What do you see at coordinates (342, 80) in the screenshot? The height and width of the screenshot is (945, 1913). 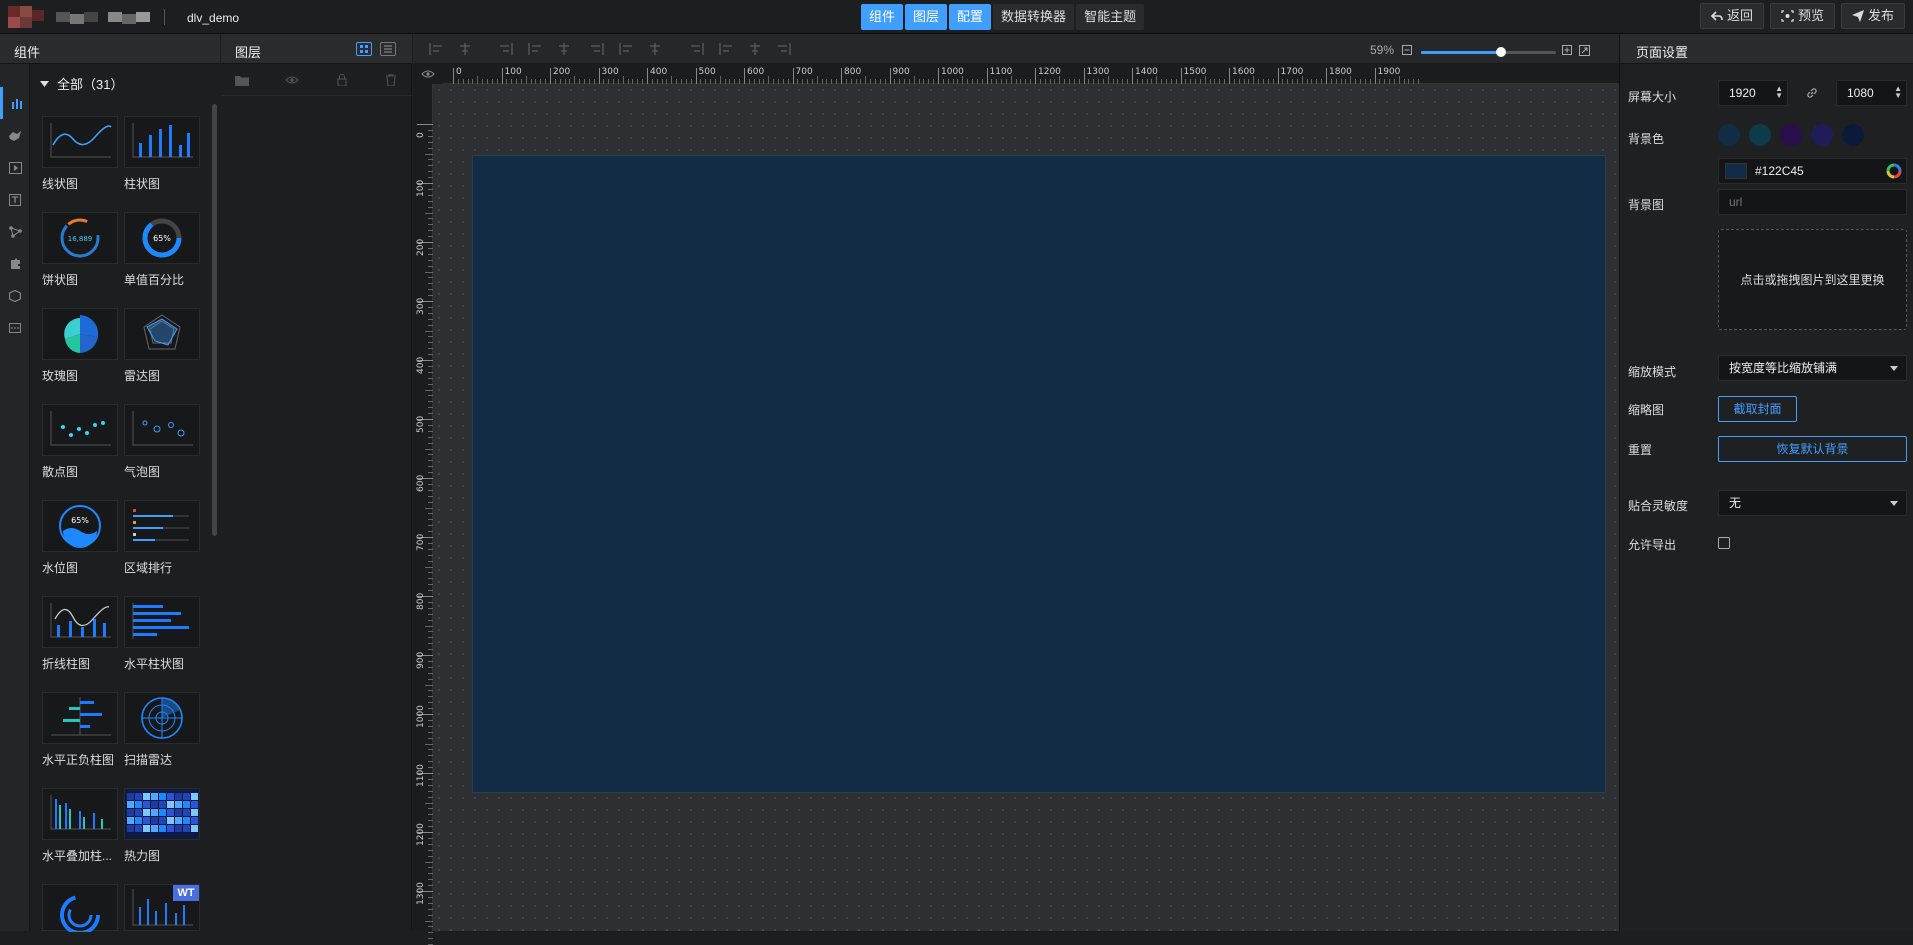 I see `lock-icon` at bounding box center [342, 80].